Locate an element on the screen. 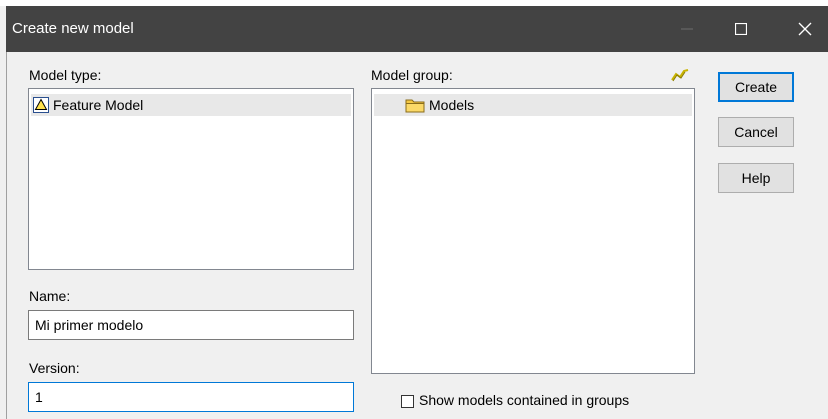  version-label: Version: is located at coordinates (54, 368).